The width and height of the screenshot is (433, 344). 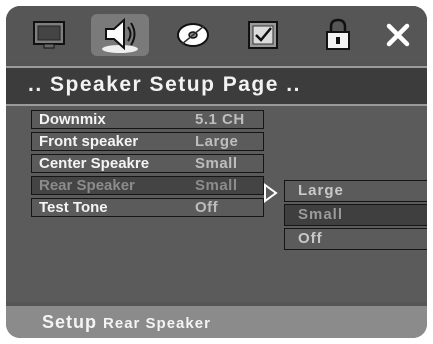 I want to click on status-item: Rear Speaker, so click(x=157, y=323).